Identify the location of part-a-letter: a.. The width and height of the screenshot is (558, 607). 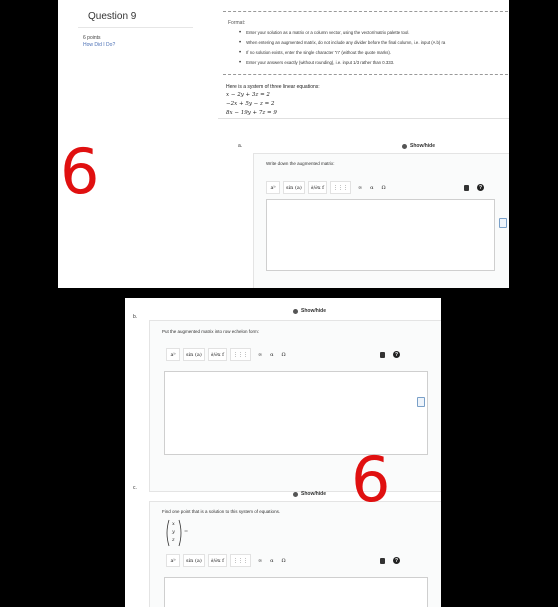
(240, 146).